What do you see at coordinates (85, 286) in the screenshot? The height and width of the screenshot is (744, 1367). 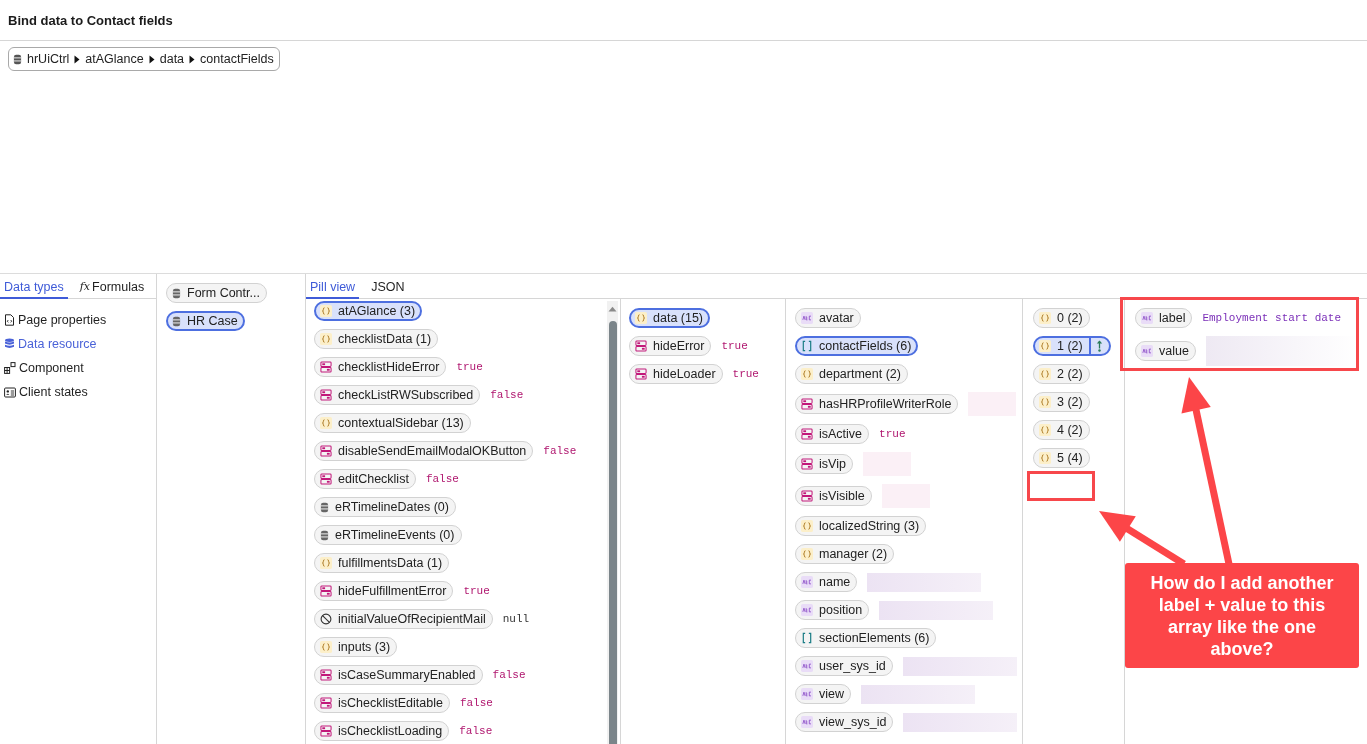 I see `formula-icon: fx` at bounding box center [85, 286].